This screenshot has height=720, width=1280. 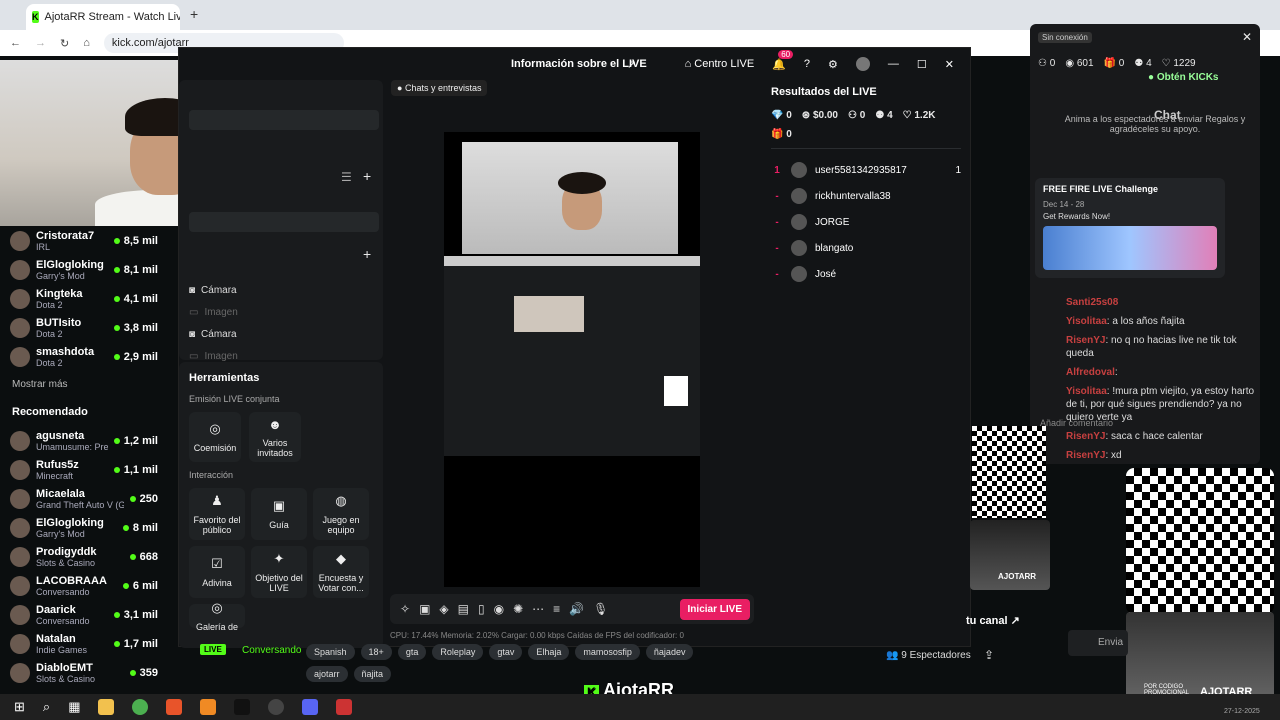 I want to click on more-icon: ⋯, so click(x=538, y=609).